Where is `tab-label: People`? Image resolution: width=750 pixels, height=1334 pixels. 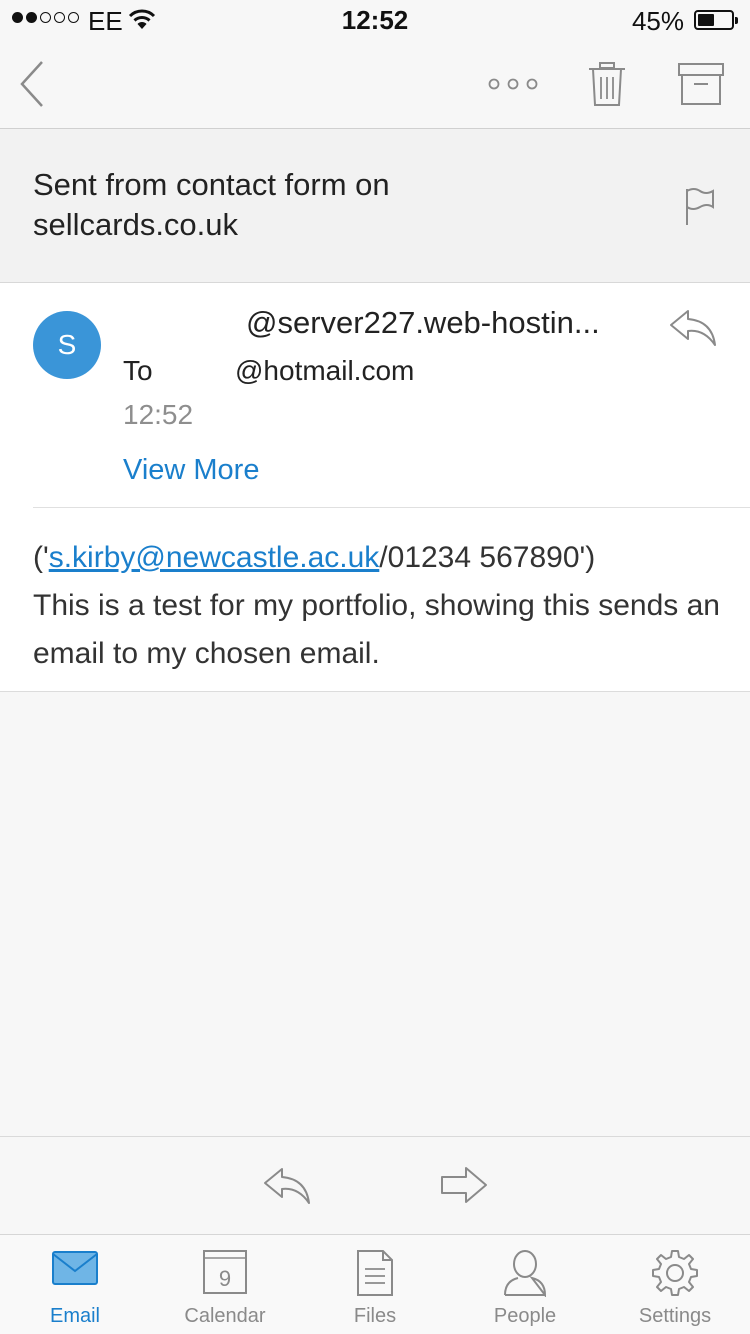
tab-label: People is located at coordinates (525, 1316).